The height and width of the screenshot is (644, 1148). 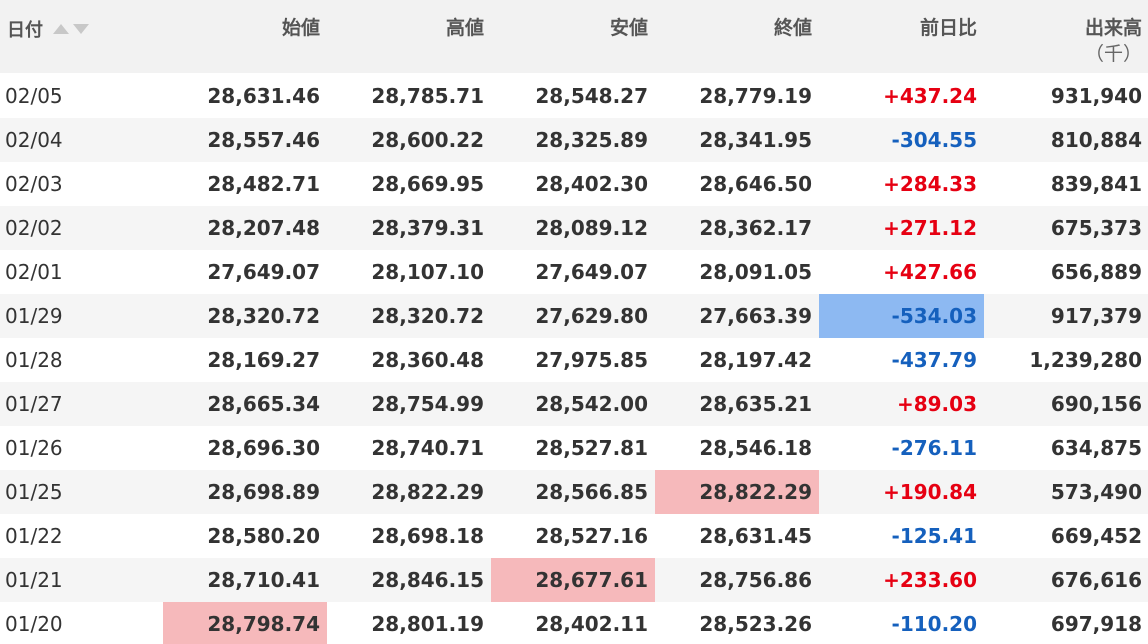 I want to click on low-cell: 28,677.61, so click(x=573, y=580).